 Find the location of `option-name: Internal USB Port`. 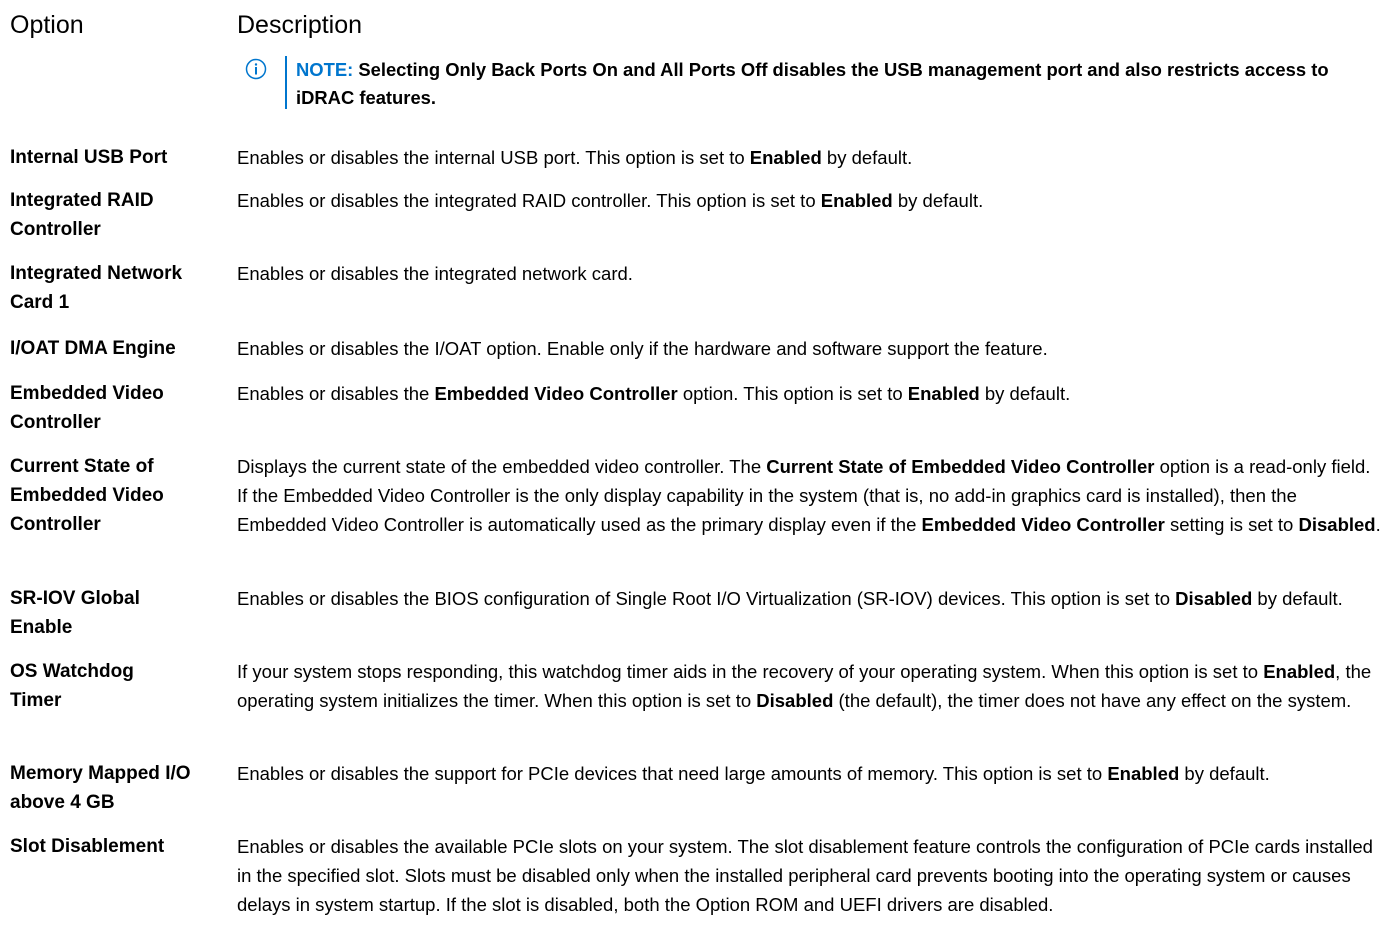

option-name: Internal USB Port is located at coordinates (89, 157).